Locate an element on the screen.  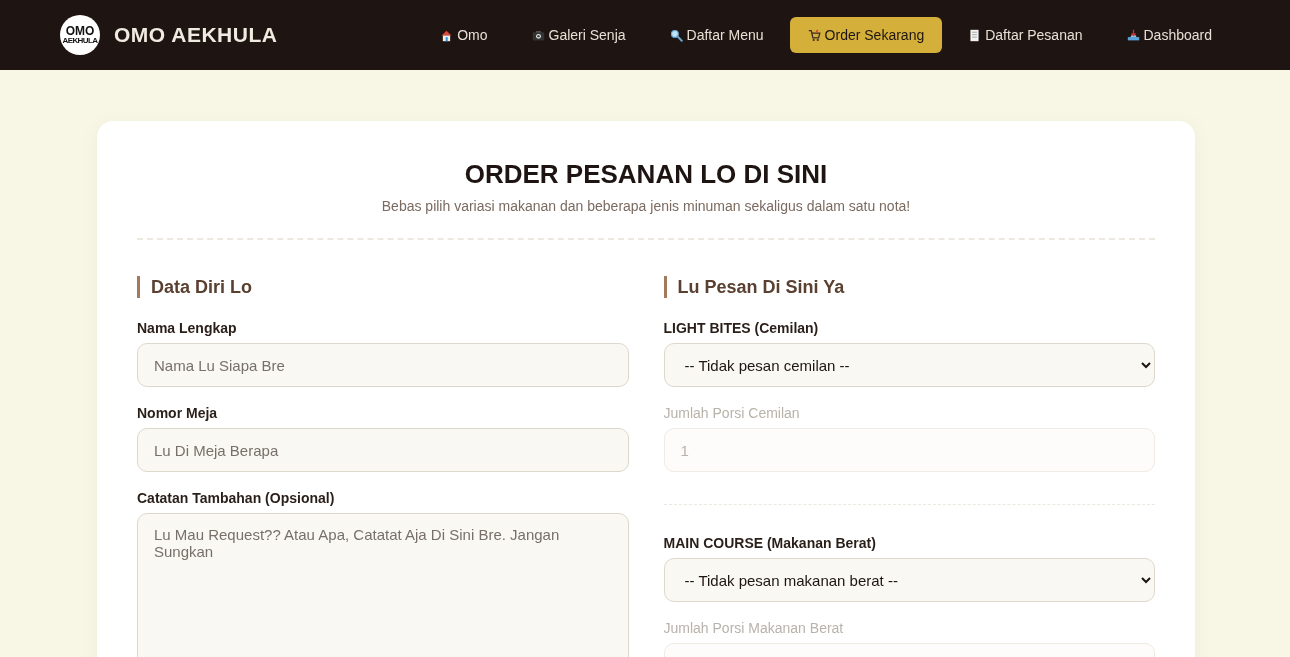
inbox-icon is located at coordinates (1133, 35).